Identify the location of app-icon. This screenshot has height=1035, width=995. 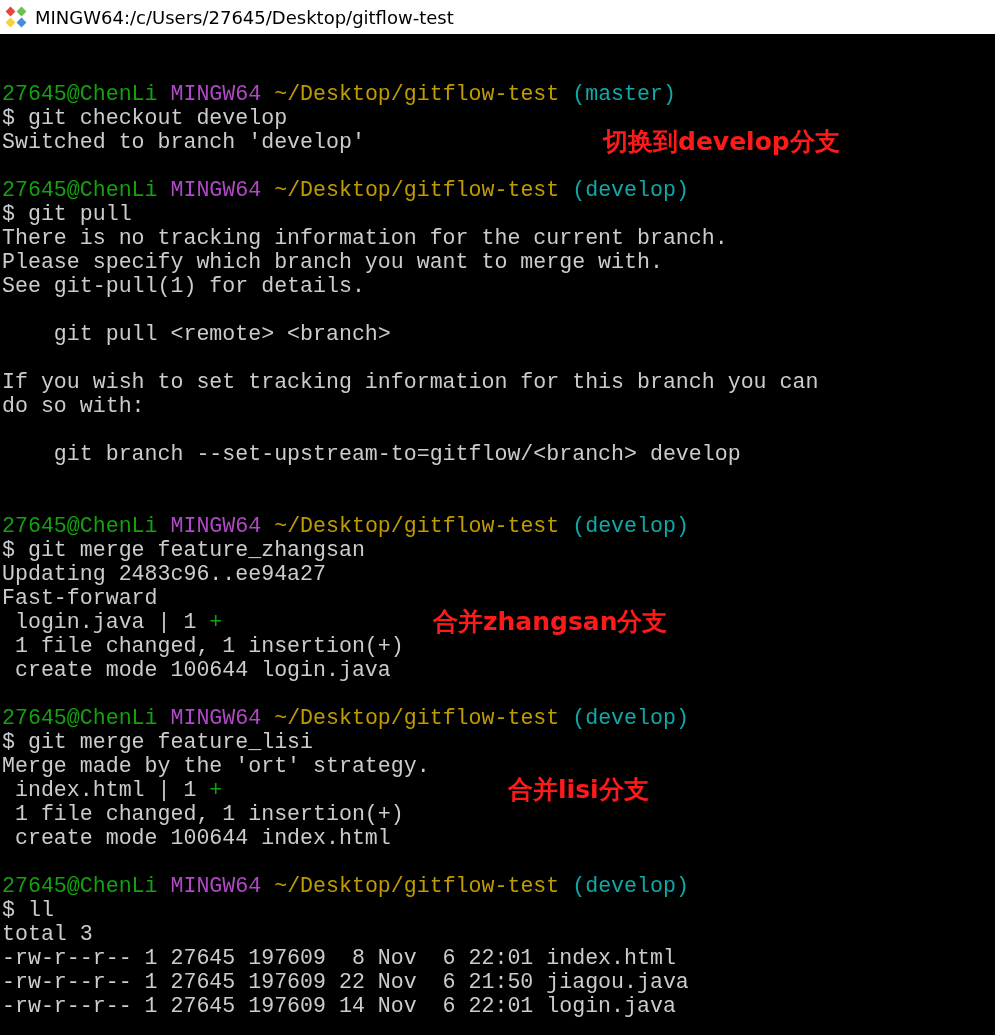
(16, 17).